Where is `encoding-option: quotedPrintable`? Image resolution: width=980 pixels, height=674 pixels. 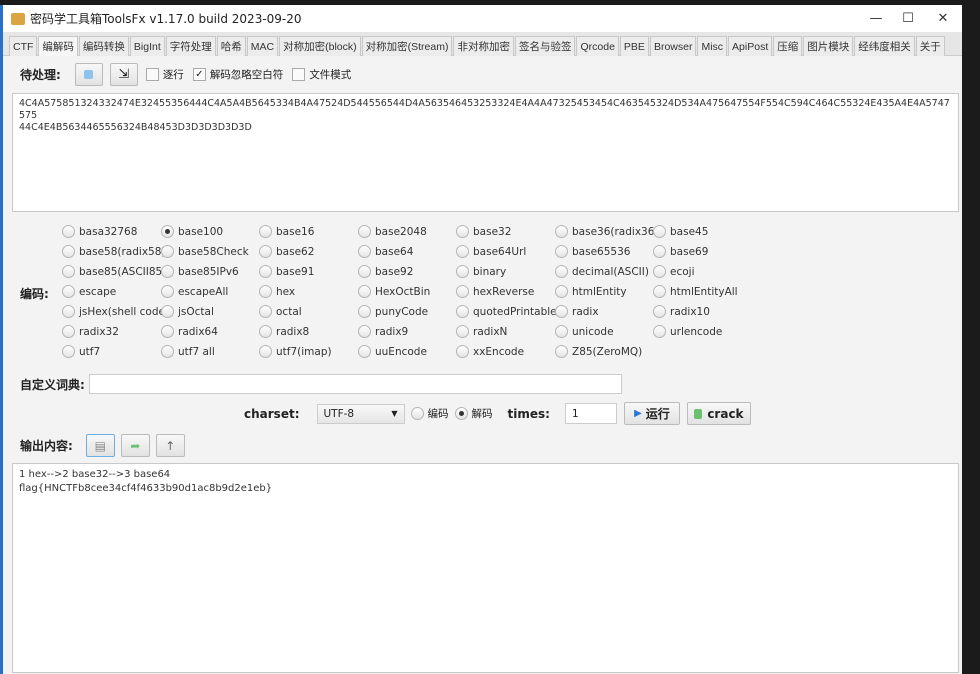 encoding-option: quotedPrintable is located at coordinates (506, 311).